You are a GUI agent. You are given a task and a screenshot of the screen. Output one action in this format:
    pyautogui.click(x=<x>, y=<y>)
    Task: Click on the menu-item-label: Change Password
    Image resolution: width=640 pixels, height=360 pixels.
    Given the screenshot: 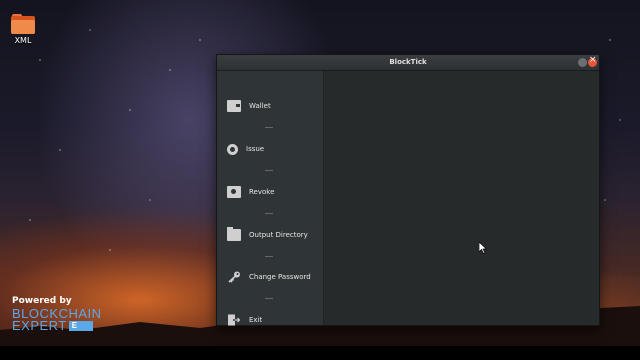 What is the action you would take?
    pyautogui.click(x=280, y=277)
    